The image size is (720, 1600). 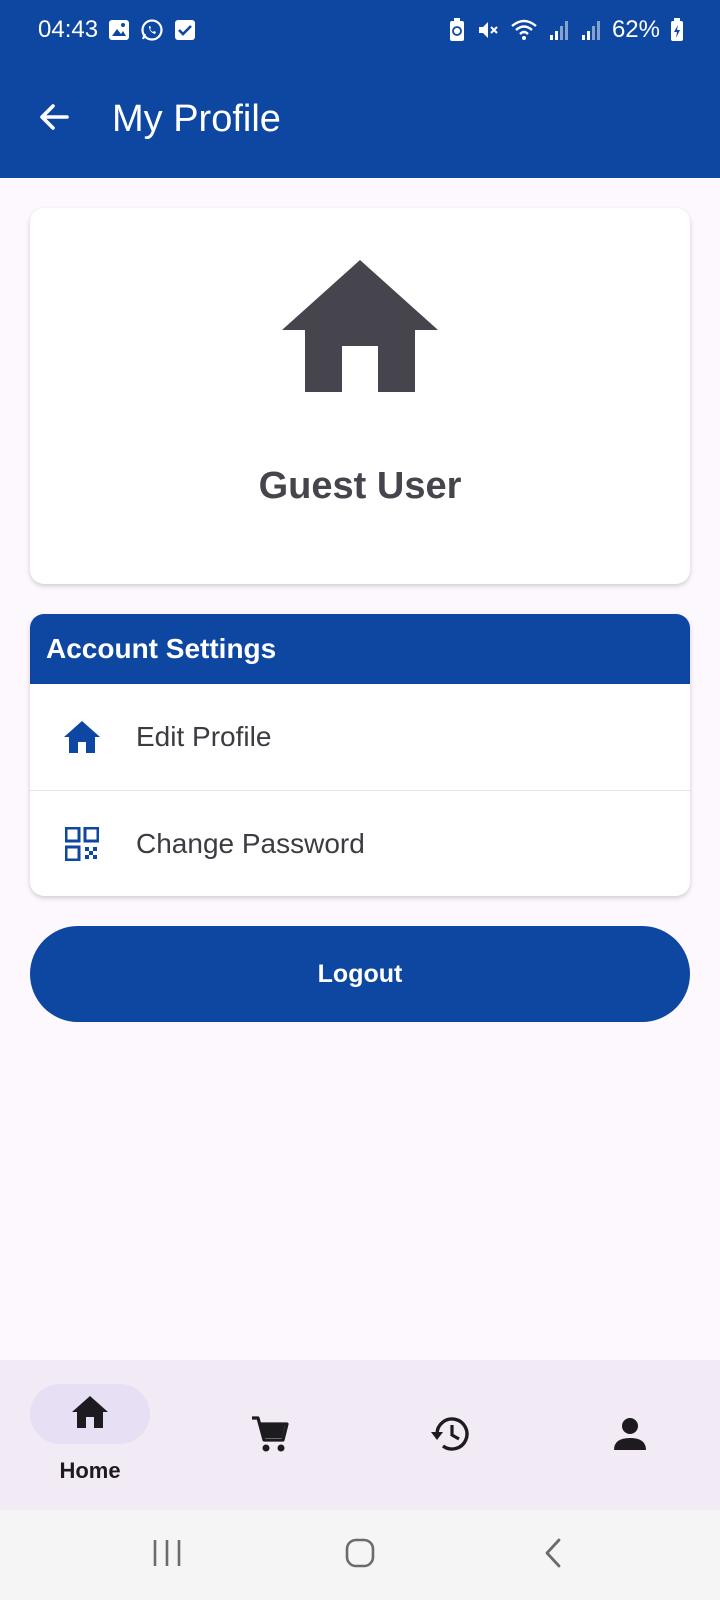 I want to click on qr-code-icon, so click(x=82, y=844).